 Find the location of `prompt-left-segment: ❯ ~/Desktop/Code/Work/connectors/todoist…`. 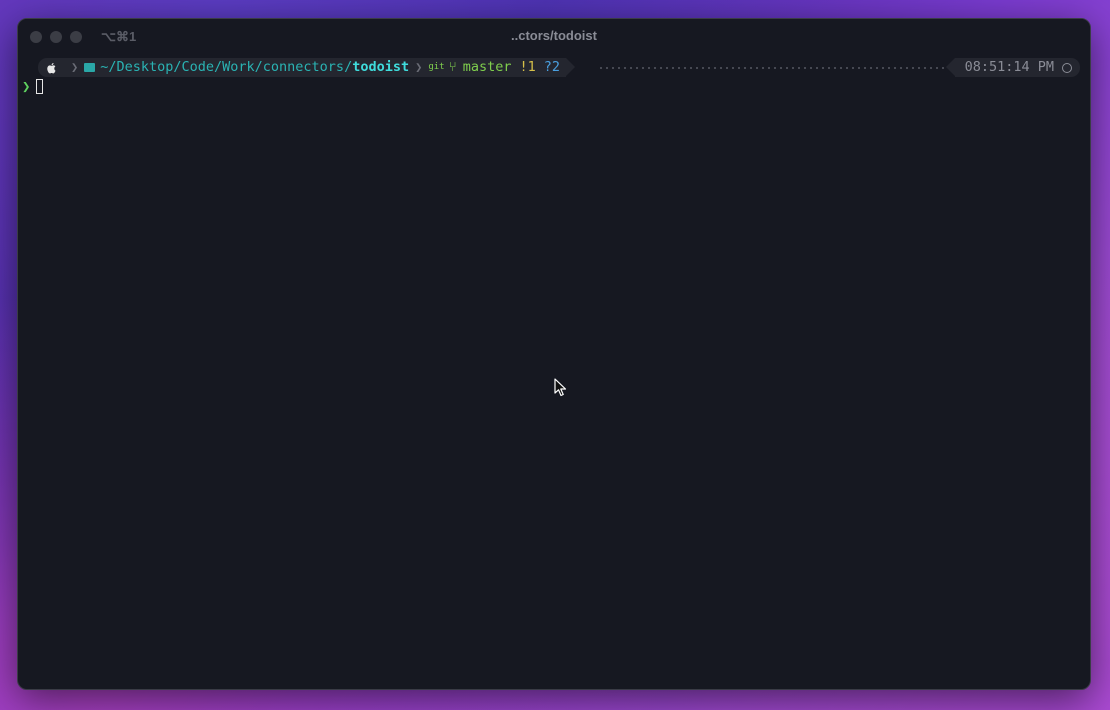

prompt-left-segment: ❯ ~/Desktop/Code/Work/connectors/todoist… is located at coordinates (307, 67).